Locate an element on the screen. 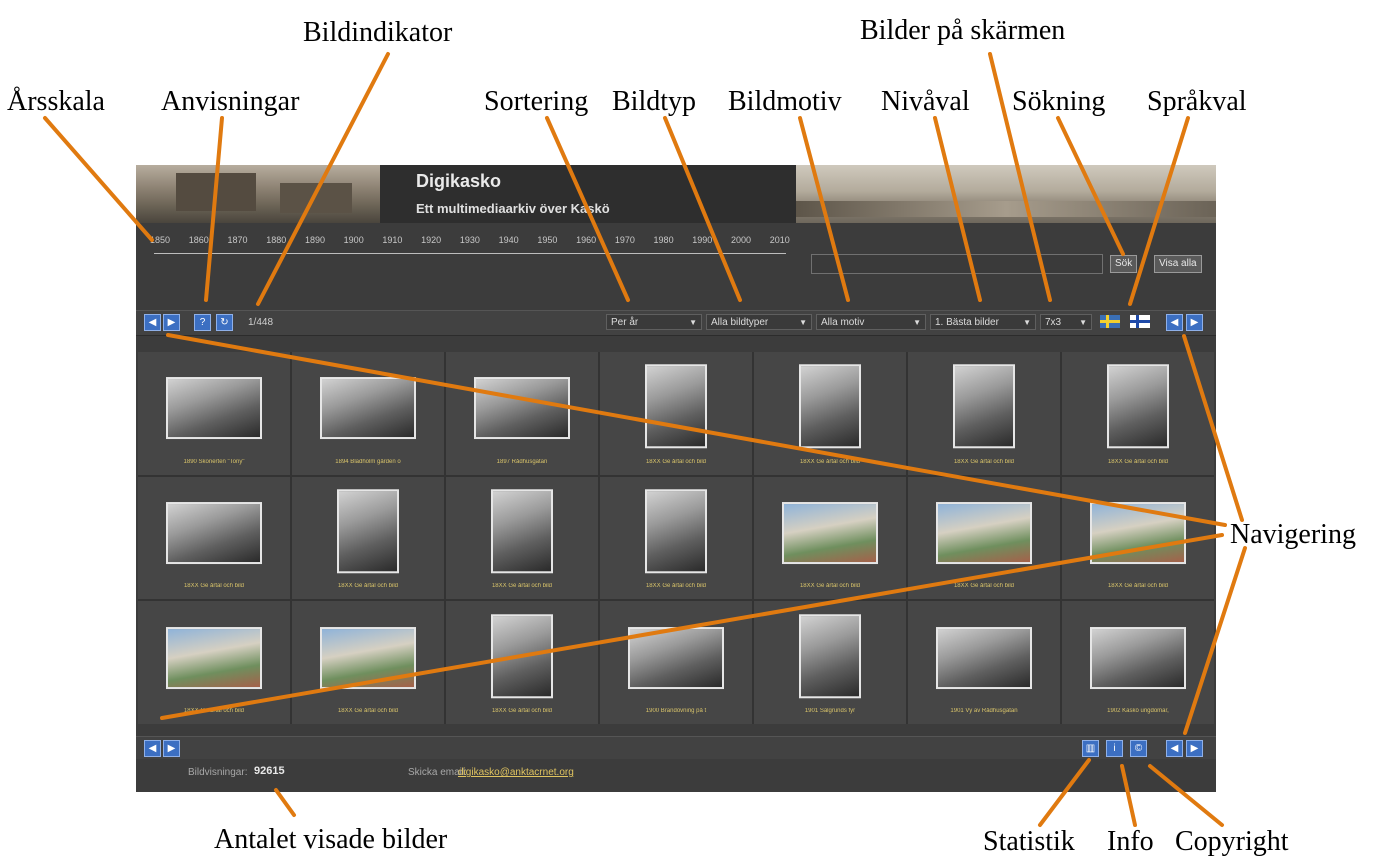 The height and width of the screenshot is (863, 1378). thumbnail-cell: 1901 Vy av Rådhusgatan is located at coordinates (984, 662).